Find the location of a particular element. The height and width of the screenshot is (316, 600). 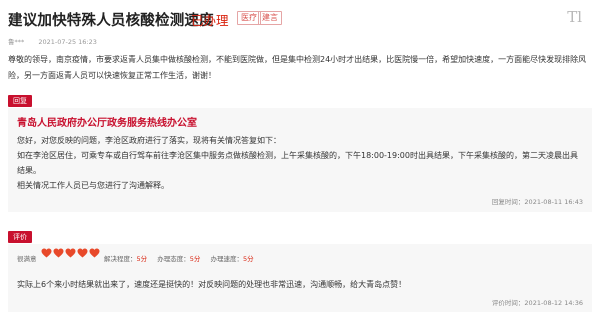

reply-organization: 青岛人民政府办公厅政务服务热线办公室 is located at coordinates (107, 123).